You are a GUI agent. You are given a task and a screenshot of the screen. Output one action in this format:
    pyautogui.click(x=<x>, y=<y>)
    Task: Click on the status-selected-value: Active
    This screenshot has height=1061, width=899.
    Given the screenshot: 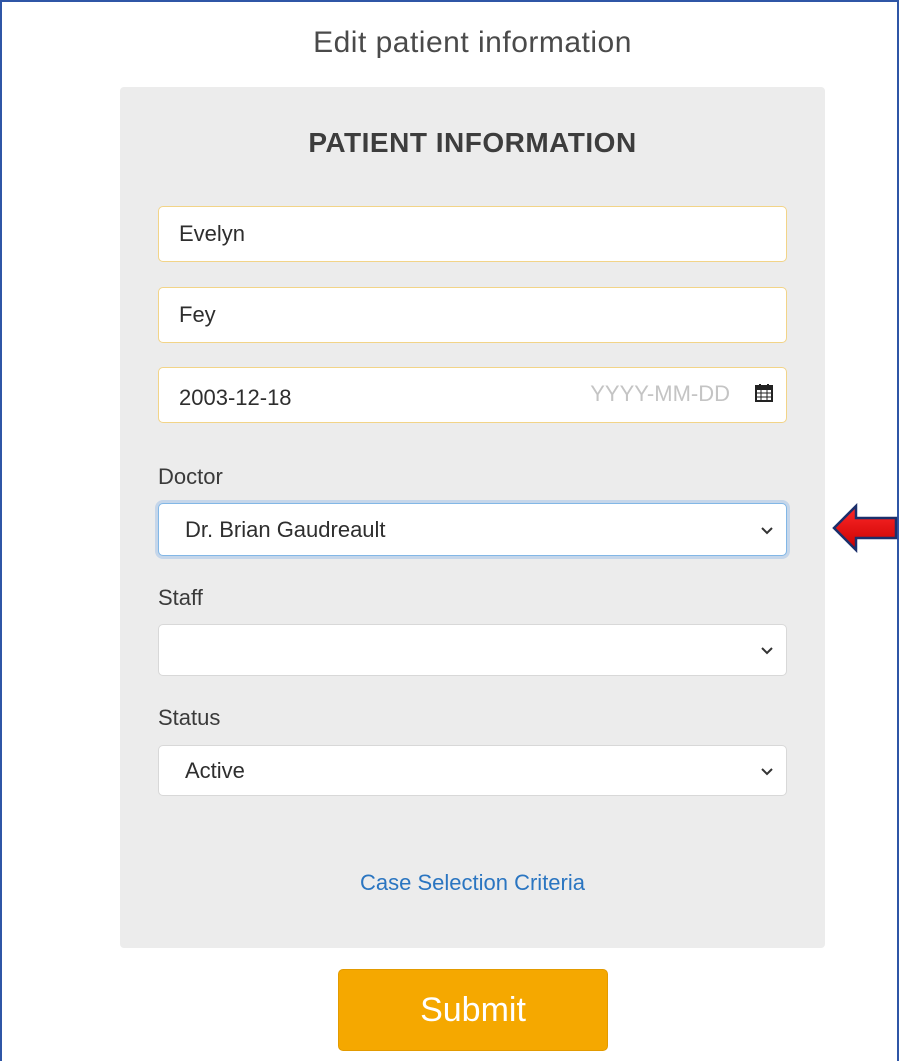 What is the action you would take?
    pyautogui.click(x=215, y=770)
    